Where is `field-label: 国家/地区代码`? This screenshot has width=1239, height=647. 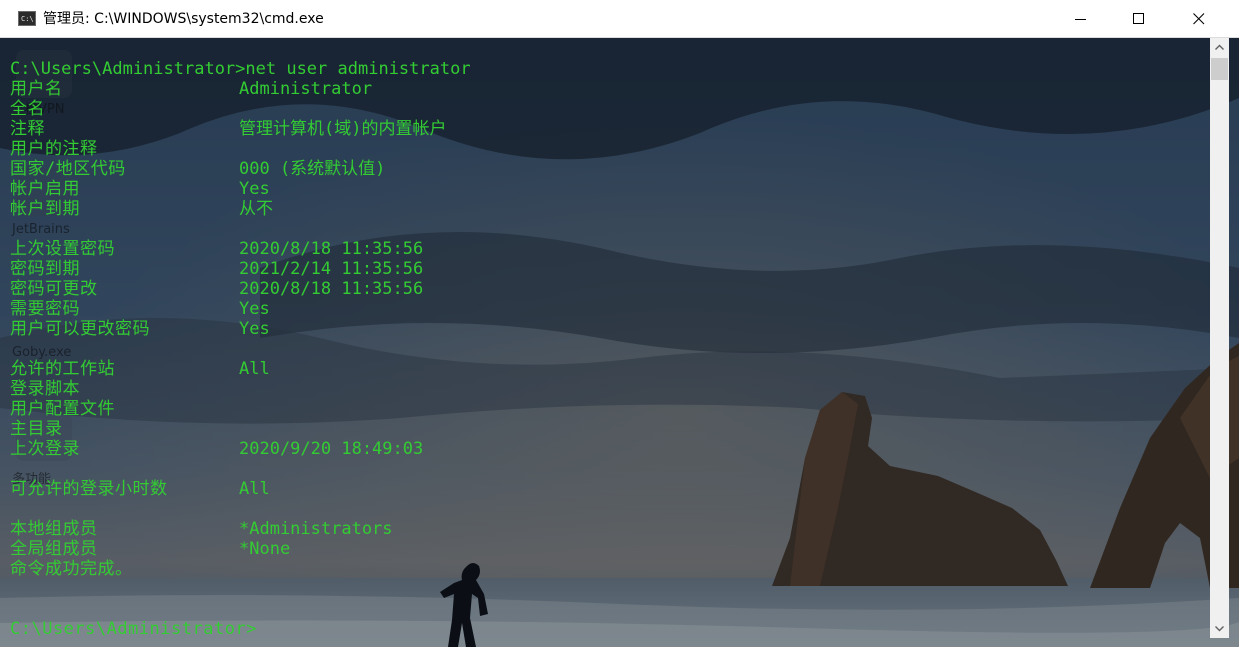
field-label: 国家/地区代码 is located at coordinates (68, 169).